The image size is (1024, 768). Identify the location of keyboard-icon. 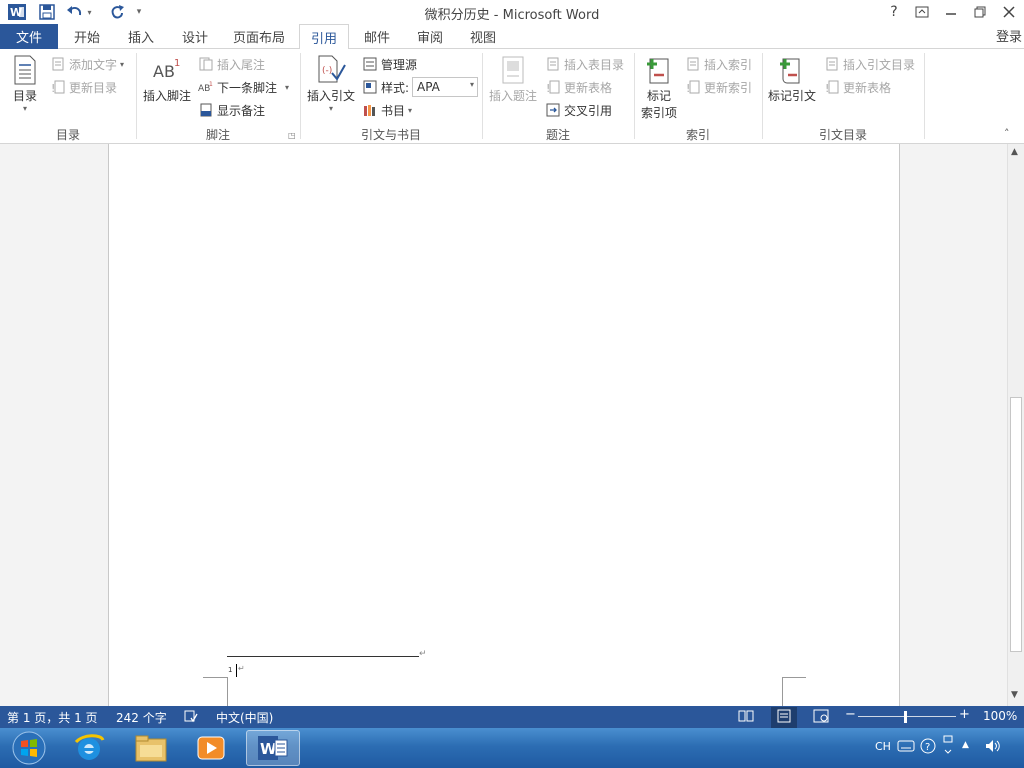
(906, 747).